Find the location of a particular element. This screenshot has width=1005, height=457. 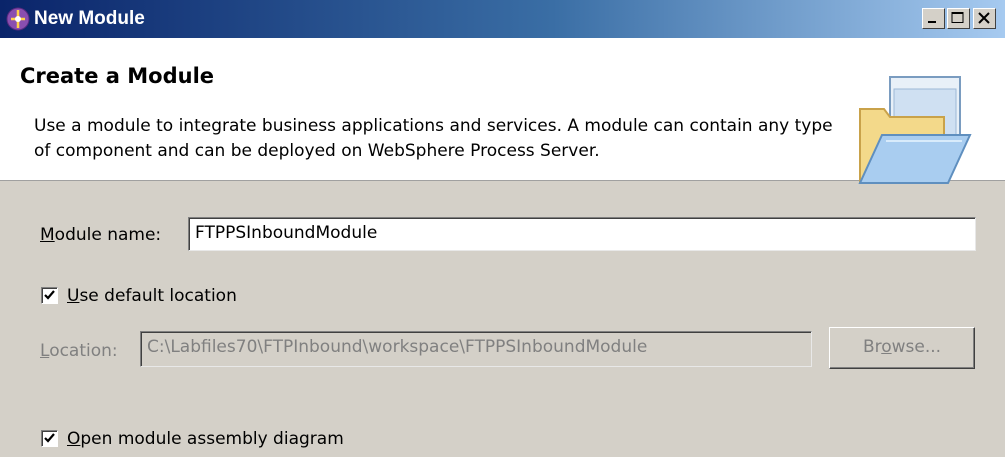

use-default-location-label: Use default location is located at coordinates (152, 296).